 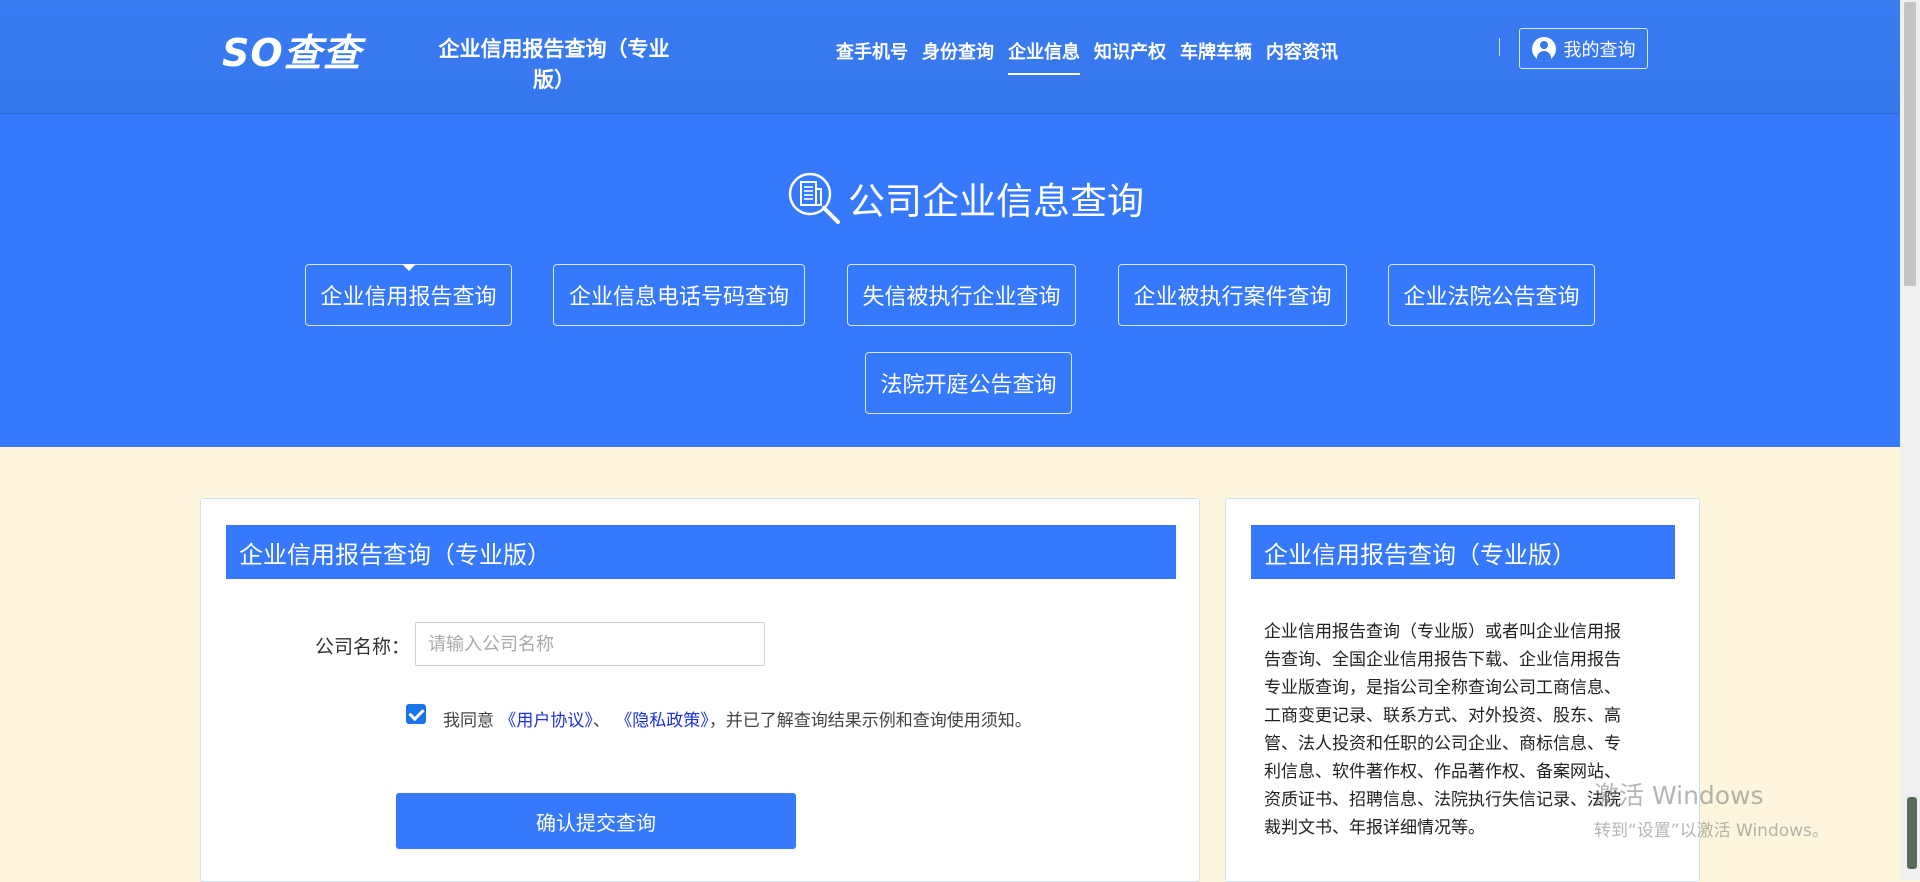 I want to click on service-court-notice: 企业法院公告查询, so click(x=1491, y=295).